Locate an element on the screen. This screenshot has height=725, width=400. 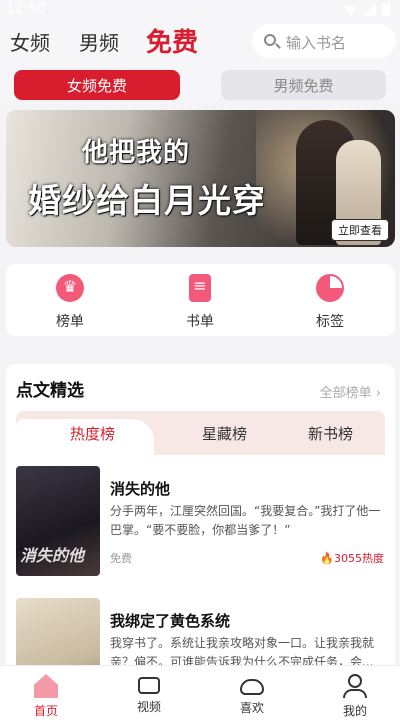
search-icon is located at coordinates (270, 40).